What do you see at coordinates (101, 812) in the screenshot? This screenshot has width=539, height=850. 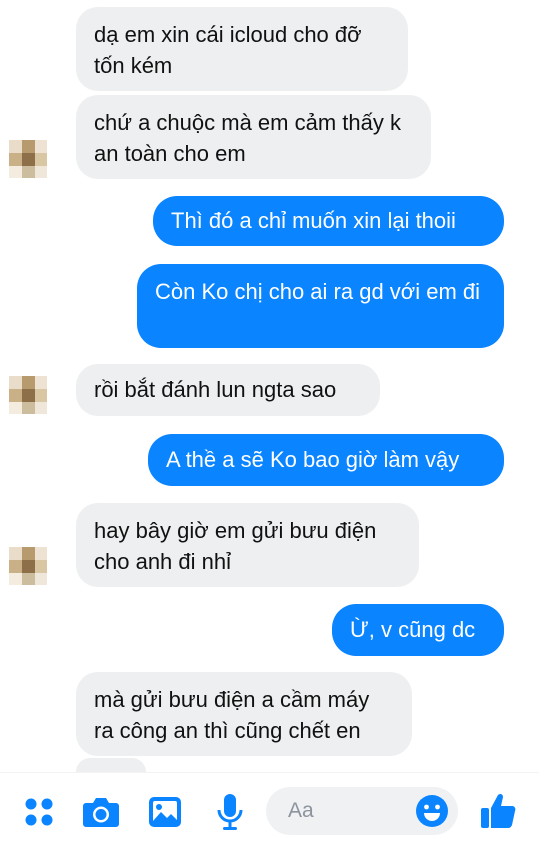 I see `camera-icon` at bounding box center [101, 812].